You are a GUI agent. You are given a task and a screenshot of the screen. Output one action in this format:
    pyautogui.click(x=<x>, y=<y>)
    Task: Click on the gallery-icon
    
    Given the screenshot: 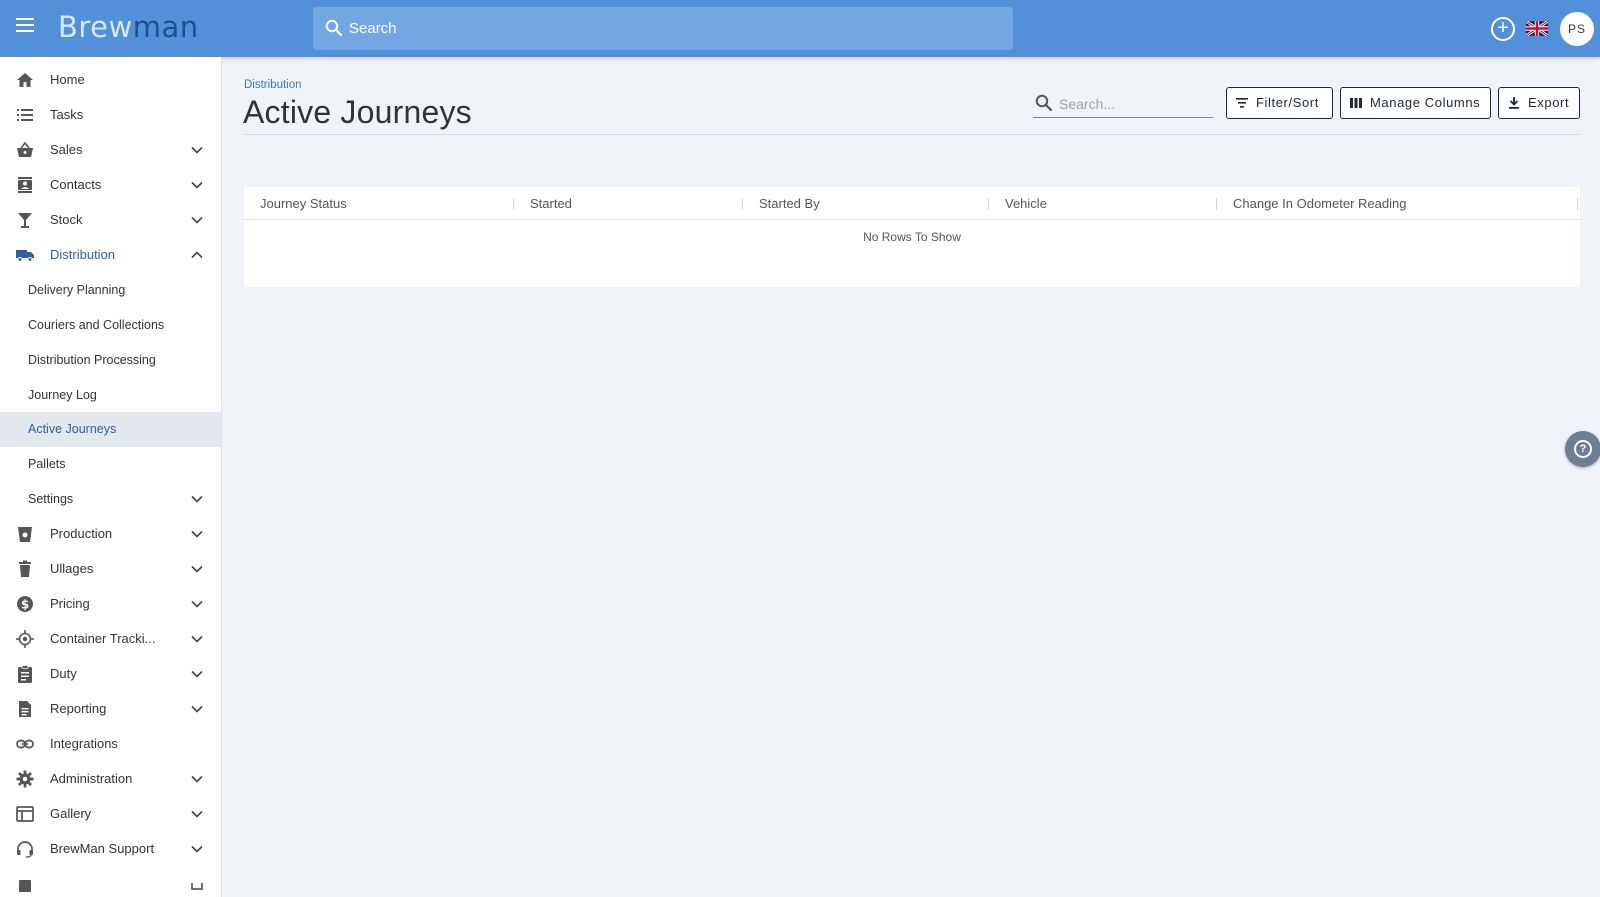 What is the action you would take?
    pyautogui.click(x=25, y=814)
    